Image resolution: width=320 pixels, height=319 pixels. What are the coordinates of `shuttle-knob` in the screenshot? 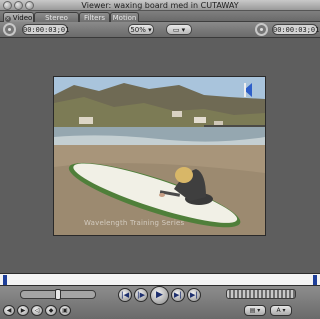 It's located at (58, 294).